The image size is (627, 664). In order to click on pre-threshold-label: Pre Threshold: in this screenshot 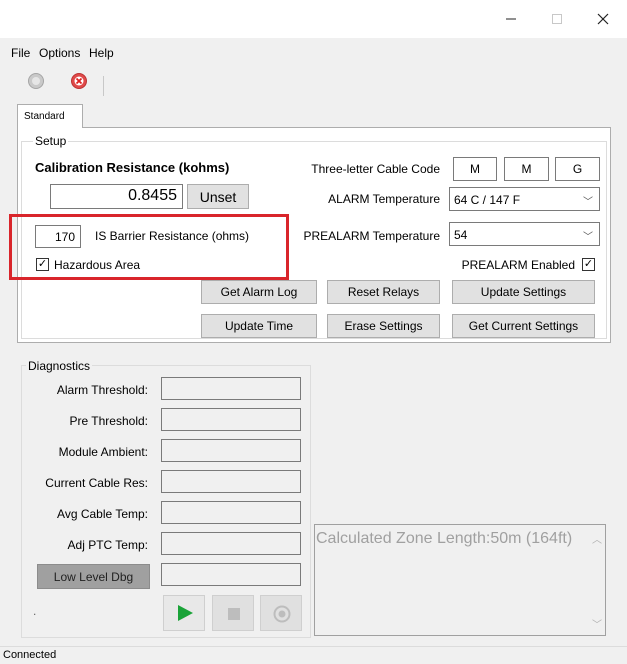, I will do `click(109, 421)`.